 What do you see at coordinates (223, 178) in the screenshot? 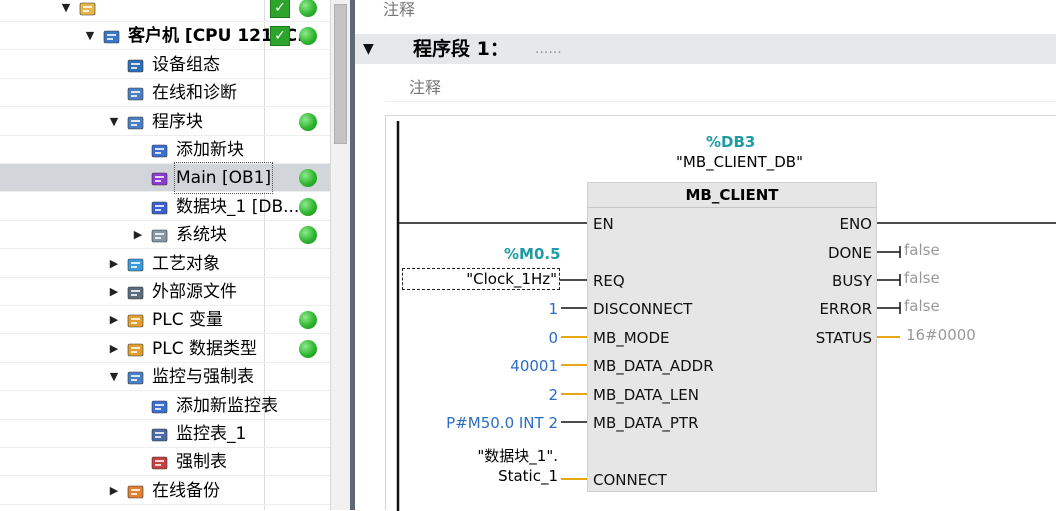
I see `tree-item-label: Main [OB1]` at bounding box center [223, 178].